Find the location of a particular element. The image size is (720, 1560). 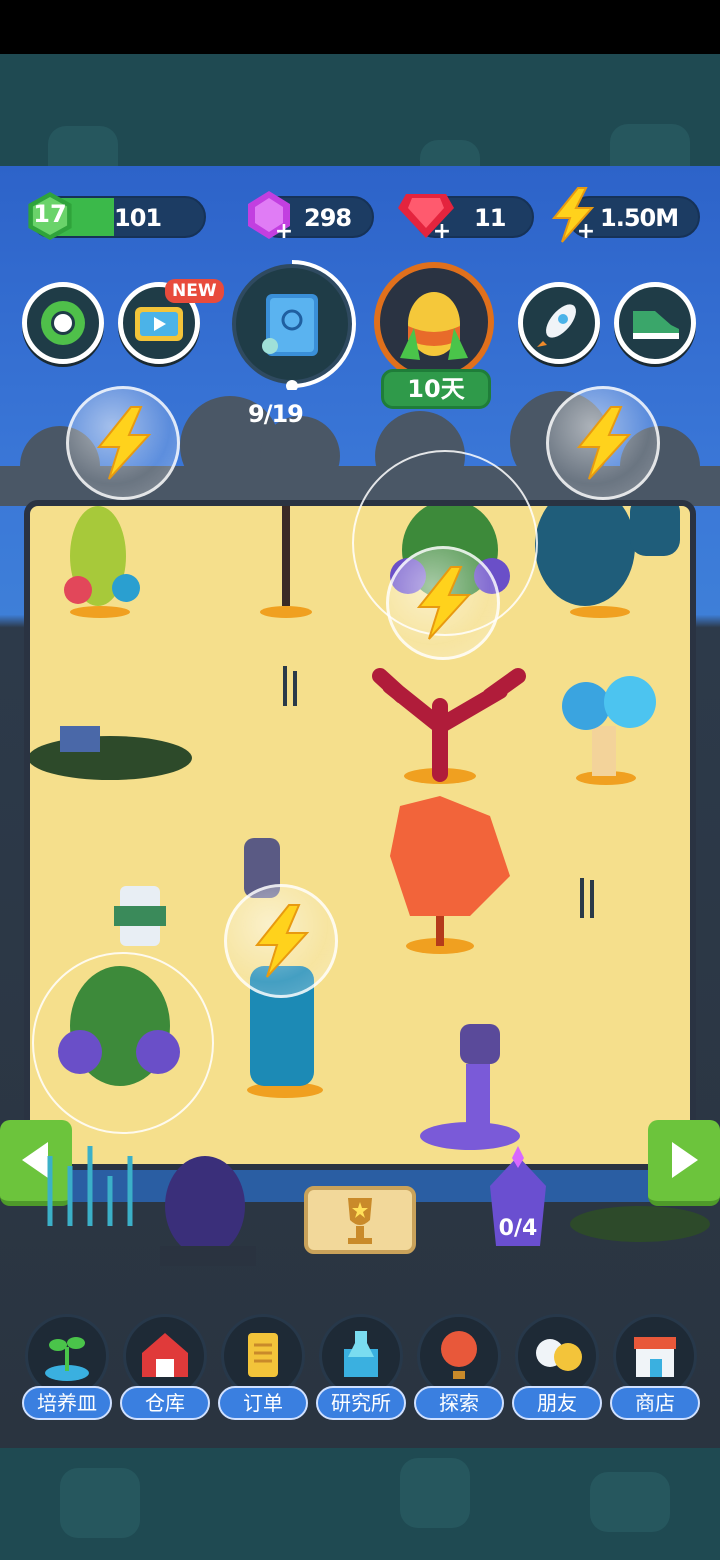

video-ad-button: NEW is located at coordinates (171, 321).